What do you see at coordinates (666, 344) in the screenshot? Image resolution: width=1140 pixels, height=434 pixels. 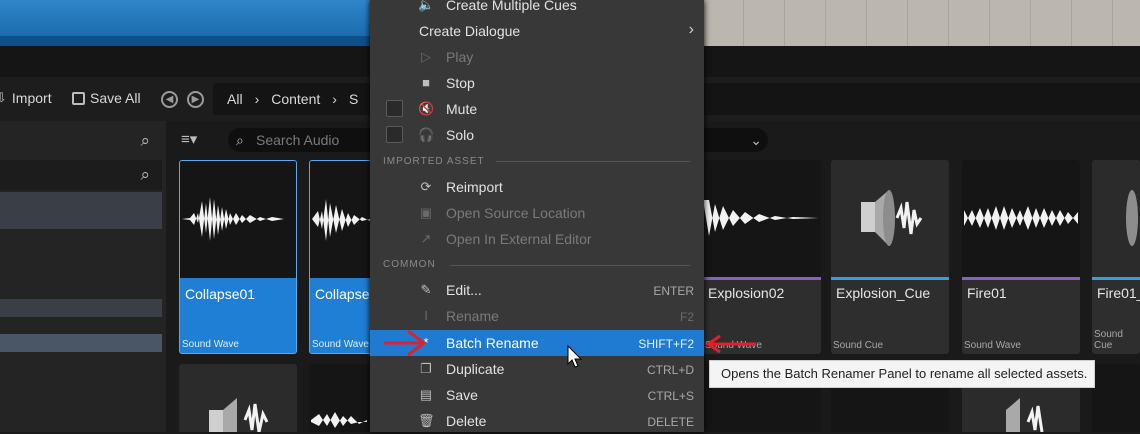 I see `menu-item-shortcut: SHIFT+F2` at bounding box center [666, 344].